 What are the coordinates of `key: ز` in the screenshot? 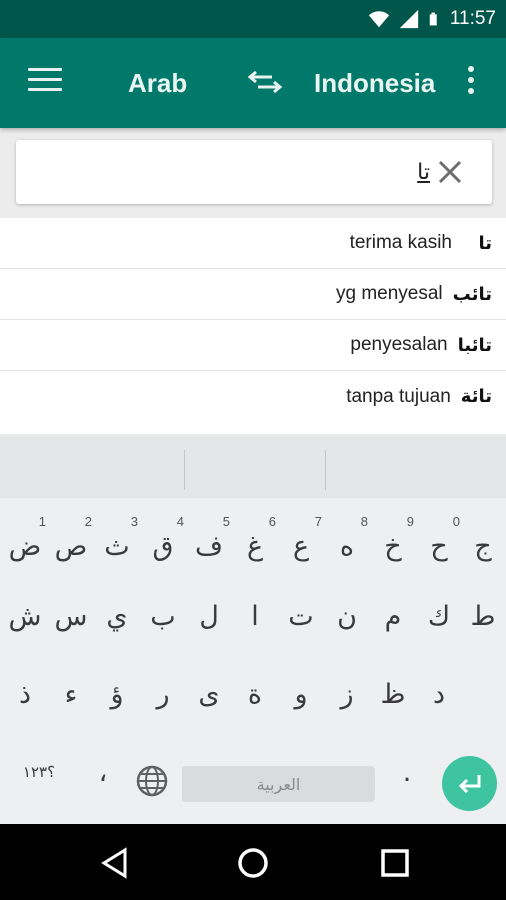 It's located at (347, 694).